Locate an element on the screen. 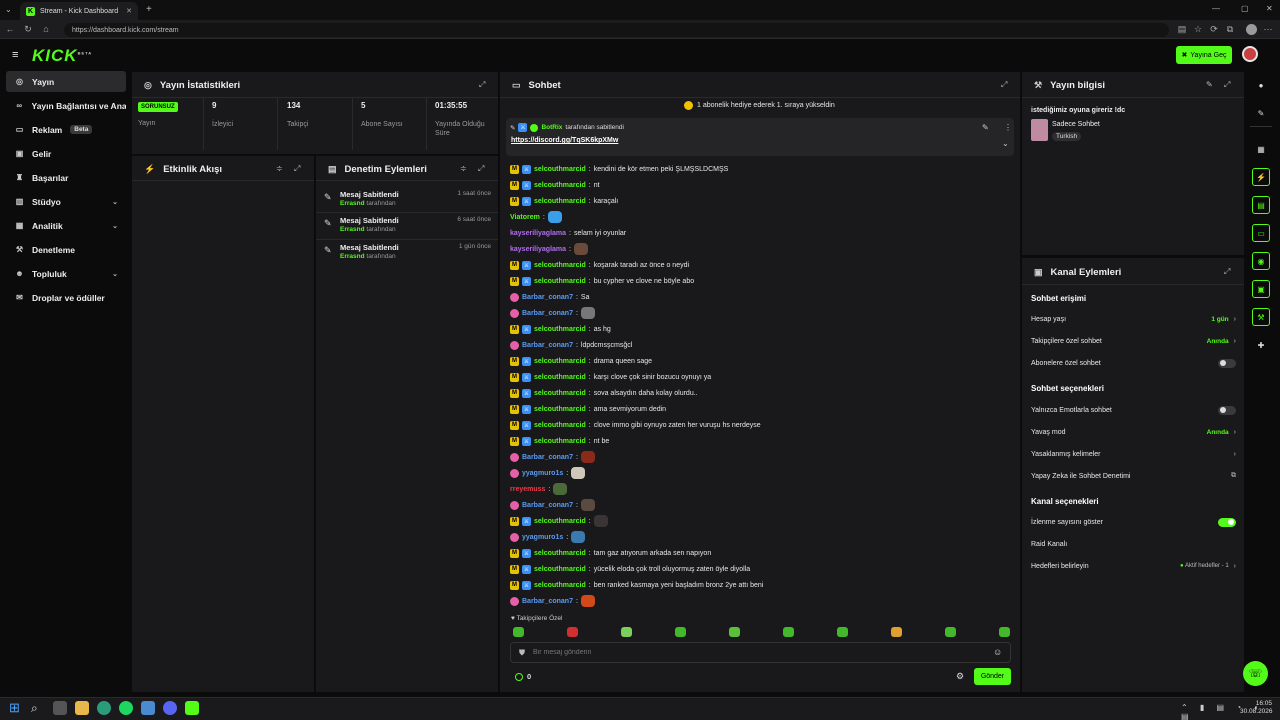  moderation-log-icon: ▤ is located at coordinates (1261, 205).